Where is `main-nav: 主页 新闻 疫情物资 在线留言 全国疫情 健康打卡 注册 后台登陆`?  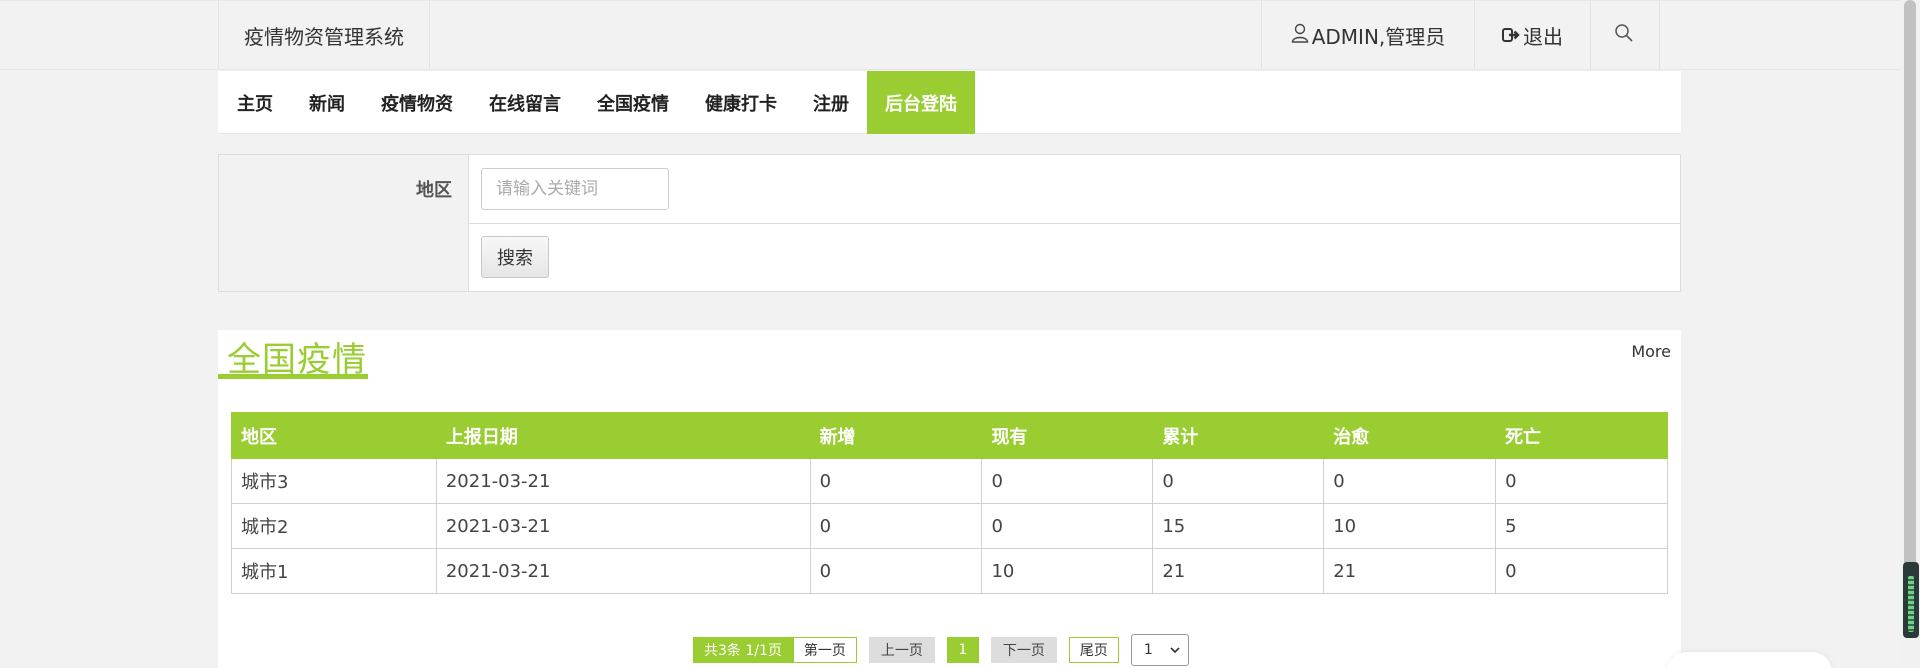
main-nav: 主页 新闻 疫情物资 在线留言 全国疫情 健康打卡 注册 后台登陆 is located at coordinates (949, 102).